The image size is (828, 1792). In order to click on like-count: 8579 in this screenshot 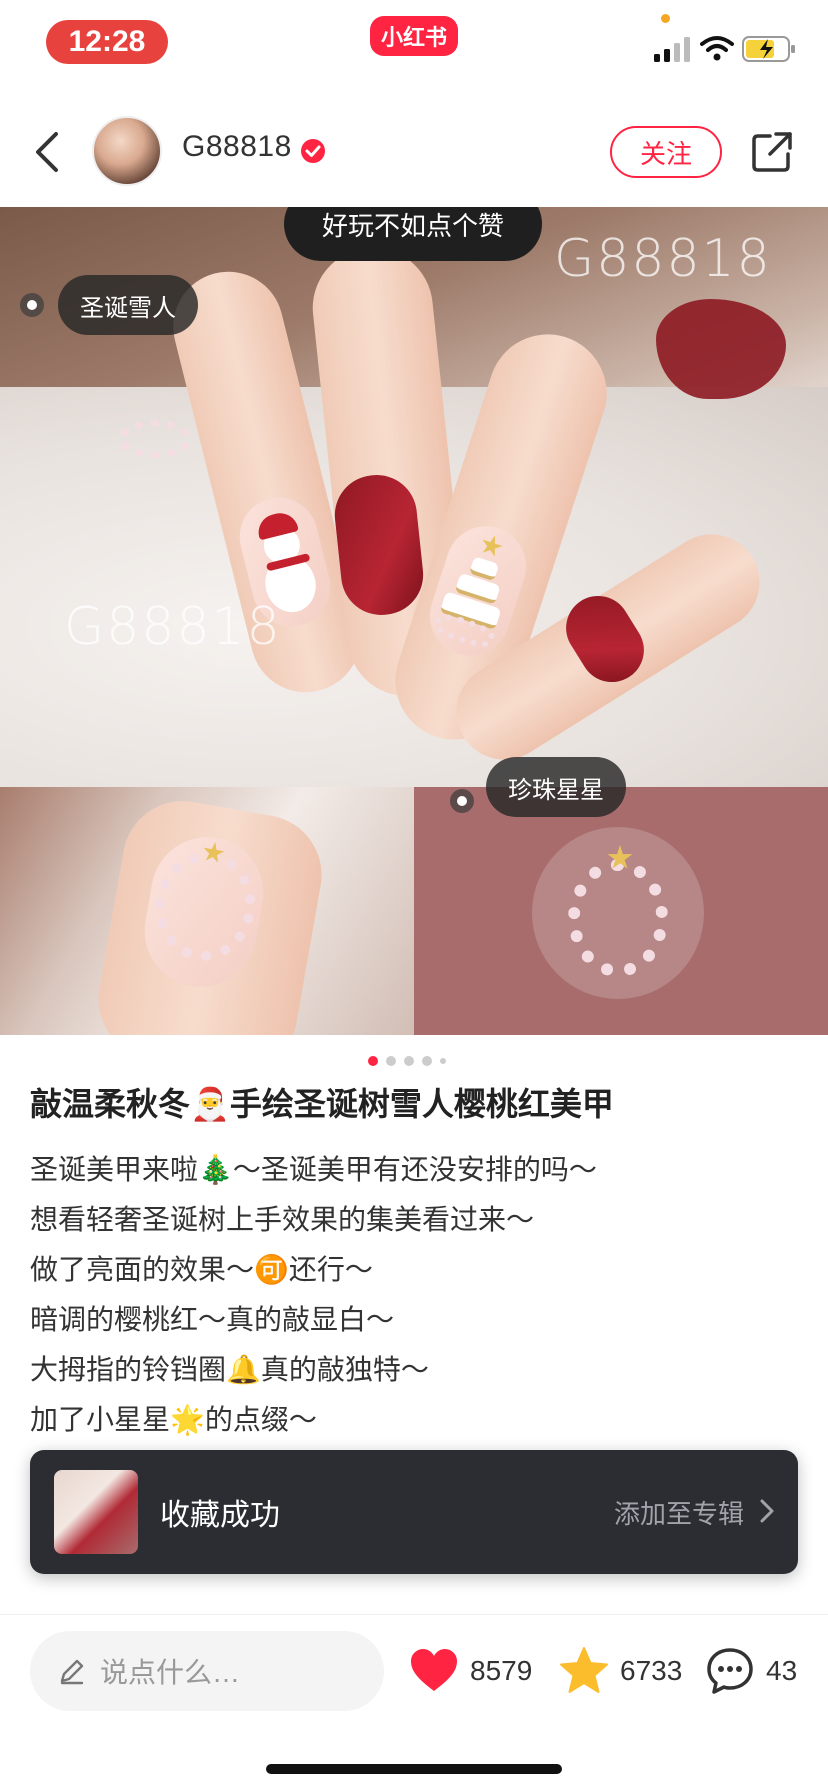, I will do `click(501, 1670)`.